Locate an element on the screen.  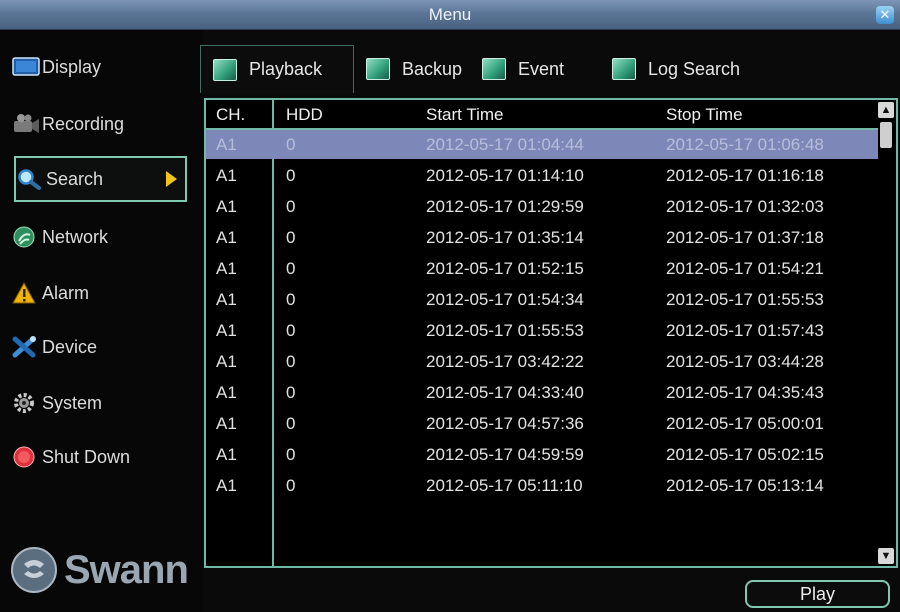
scroll-thumb is located at coordinates (886, 135).